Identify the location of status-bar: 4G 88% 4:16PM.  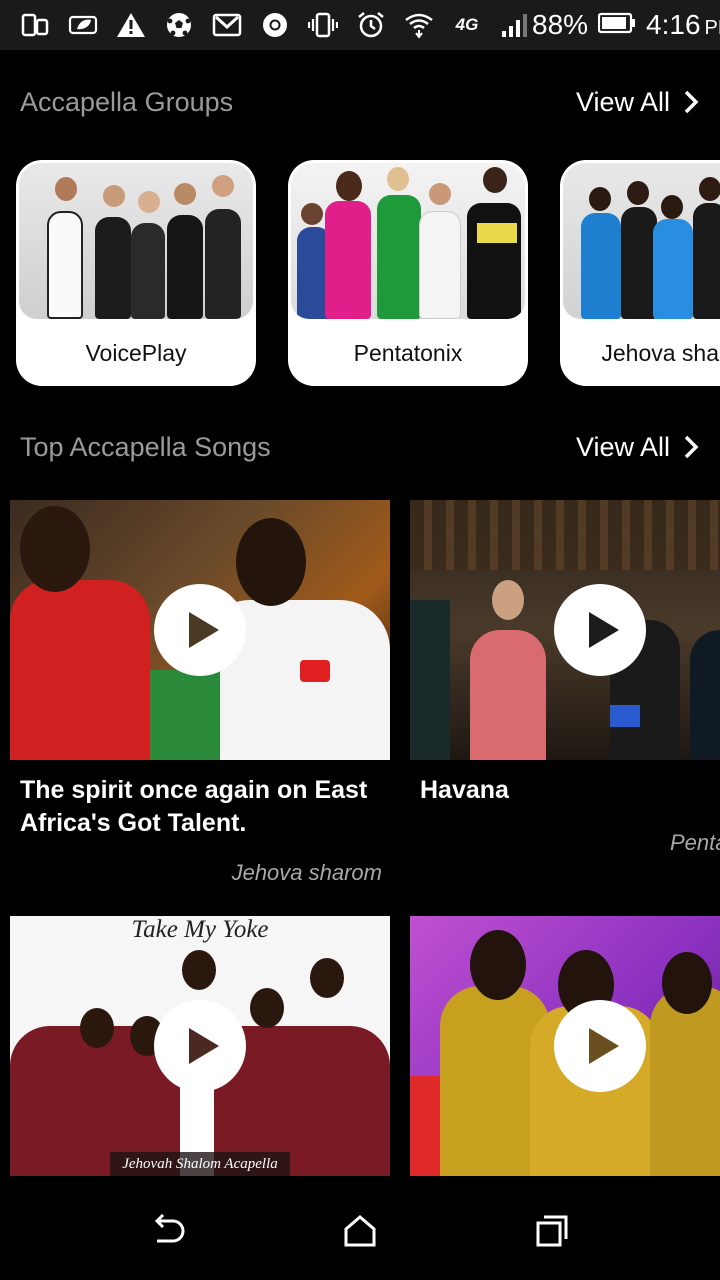
(360, 25).